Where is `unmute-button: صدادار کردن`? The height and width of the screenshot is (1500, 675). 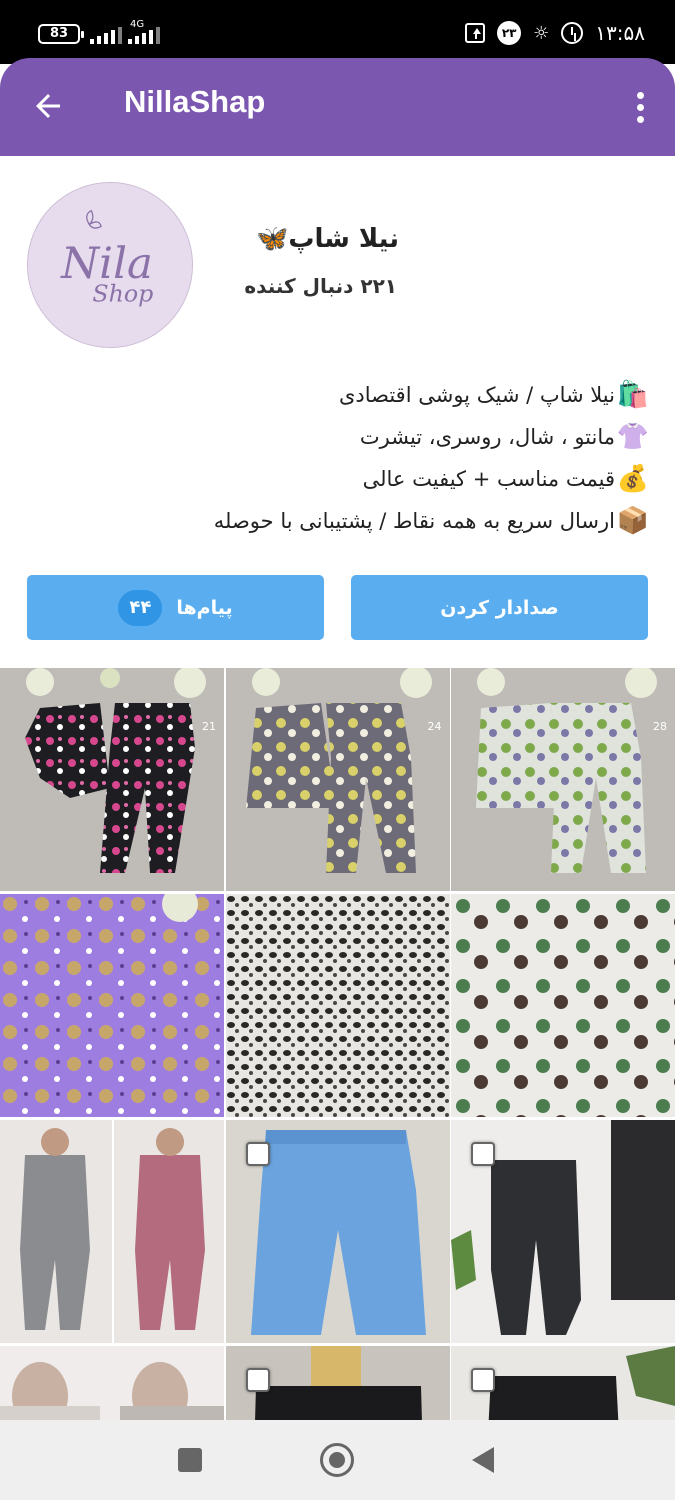
unmute-button: صدادار کردن is located at coordinates (499, 607).